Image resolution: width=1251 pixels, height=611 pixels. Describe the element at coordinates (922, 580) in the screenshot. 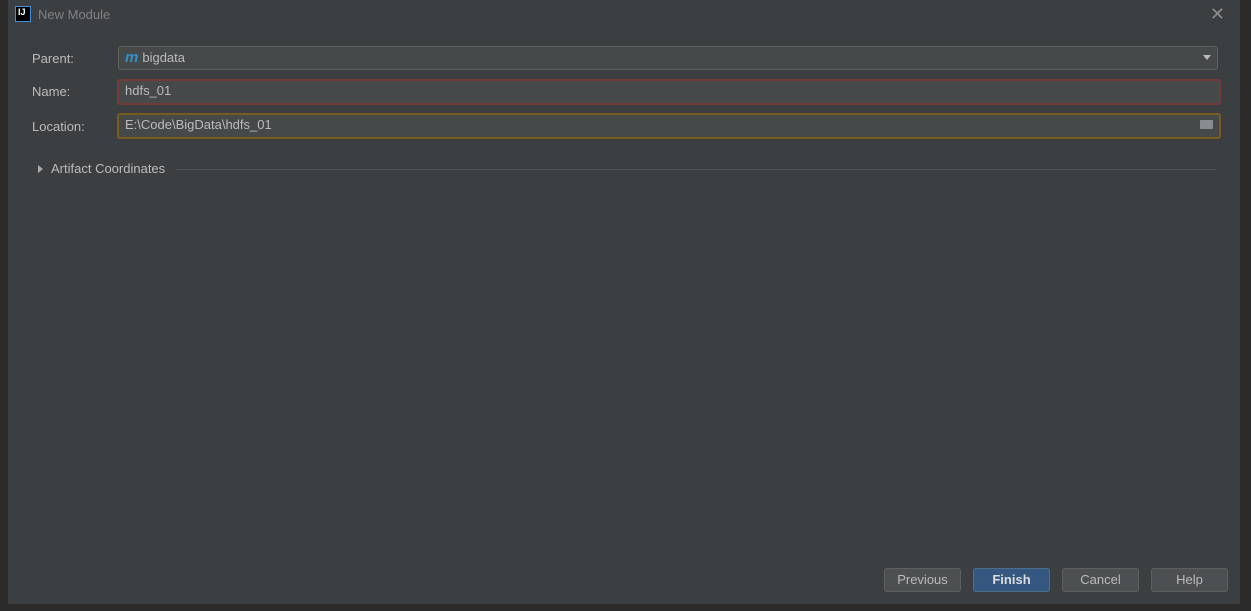

I see `previous-button: Previous` at that location.